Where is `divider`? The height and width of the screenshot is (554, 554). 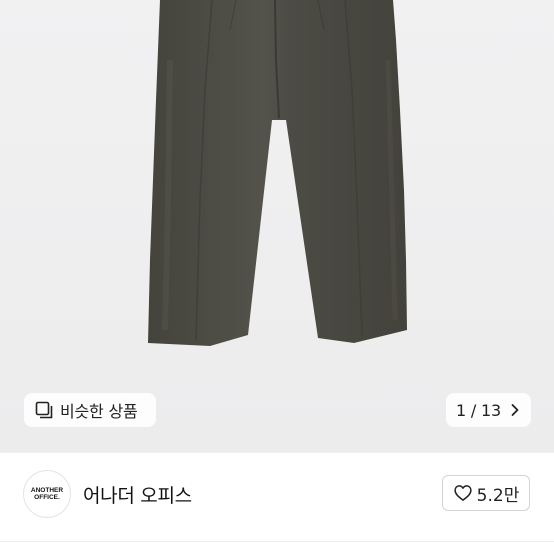
divider is located at coordinates (277, 541).